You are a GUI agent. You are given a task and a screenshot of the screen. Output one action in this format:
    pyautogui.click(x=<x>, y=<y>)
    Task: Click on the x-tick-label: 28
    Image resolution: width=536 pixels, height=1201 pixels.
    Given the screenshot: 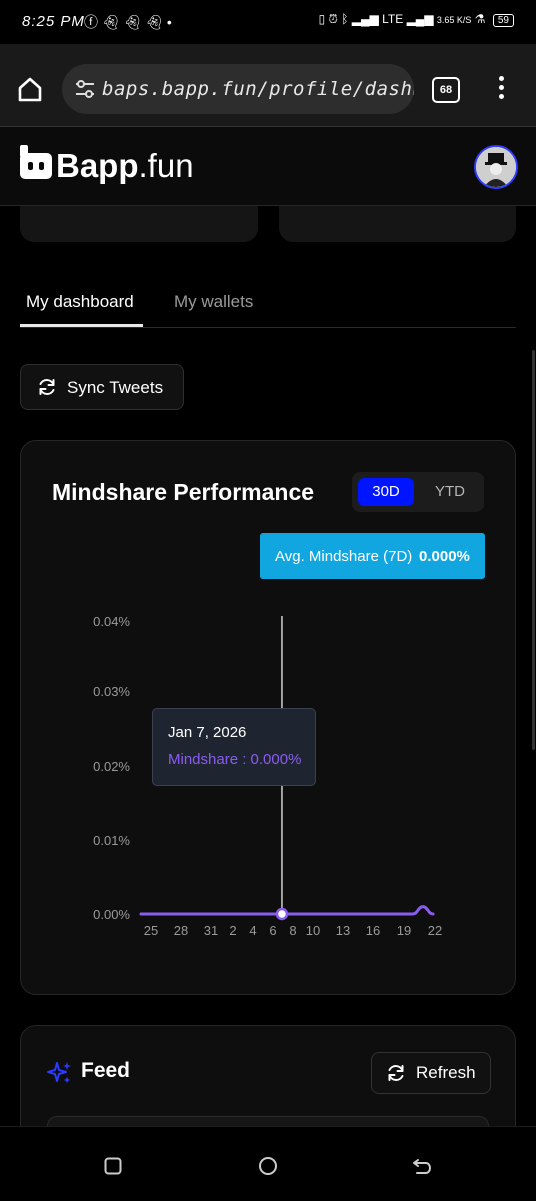 What is the action you would take?
    pyautogui.click(x=181, y=930)
    